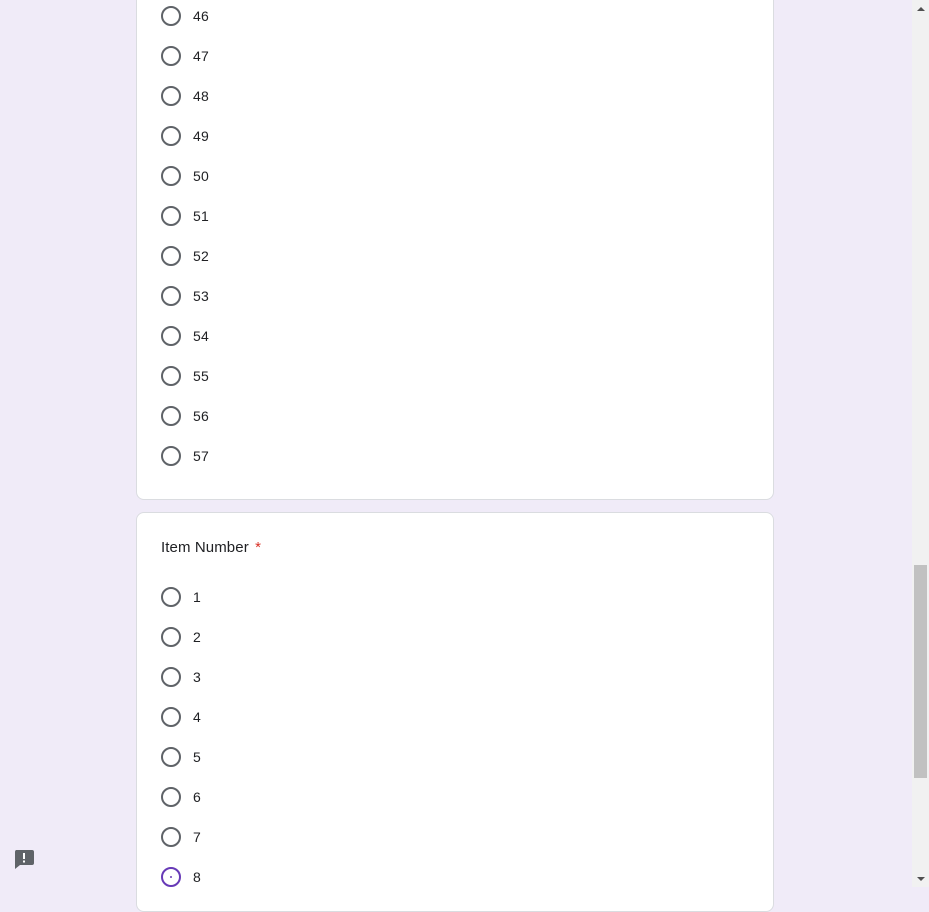 This screenshot has height=912, width=929. Describe the element at coordinates (185, 376) in the screenshot. I see `radio-option-55: 55` at that location.